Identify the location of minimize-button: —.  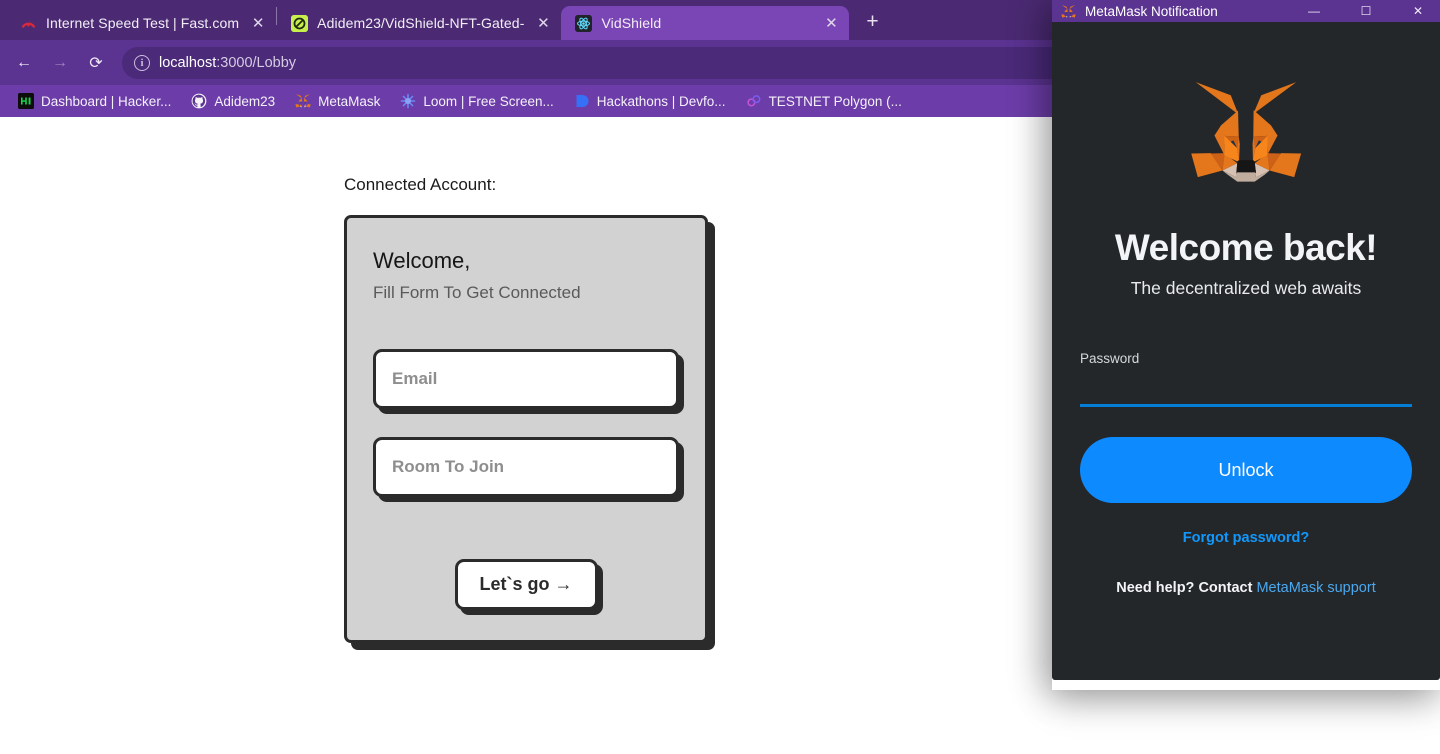
(1314, 11).